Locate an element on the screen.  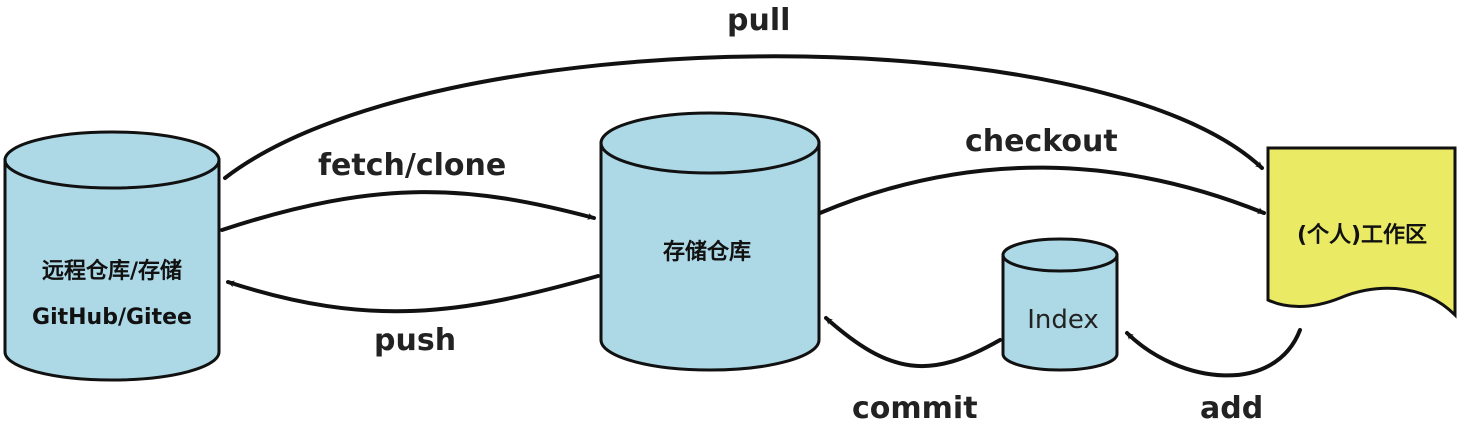
add-arrow is located at coordinates (1213, 353).